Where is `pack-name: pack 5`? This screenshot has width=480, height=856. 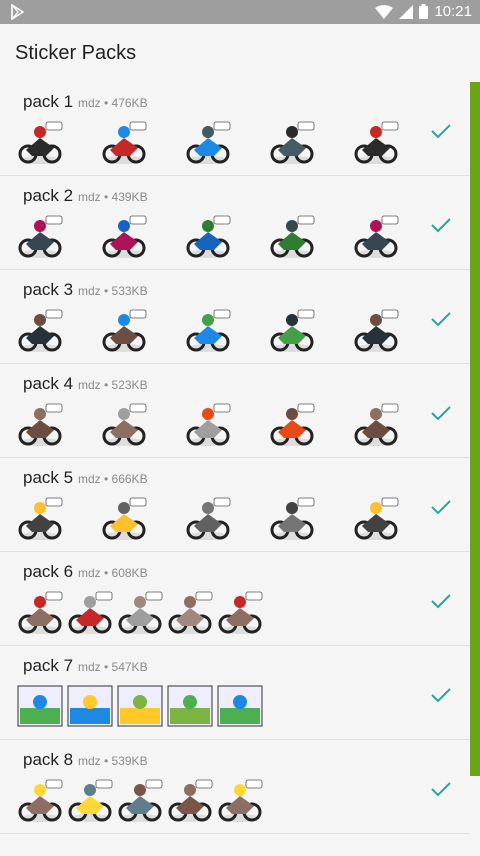 pack-name: pack 5 is located at coordinates (48, 477).